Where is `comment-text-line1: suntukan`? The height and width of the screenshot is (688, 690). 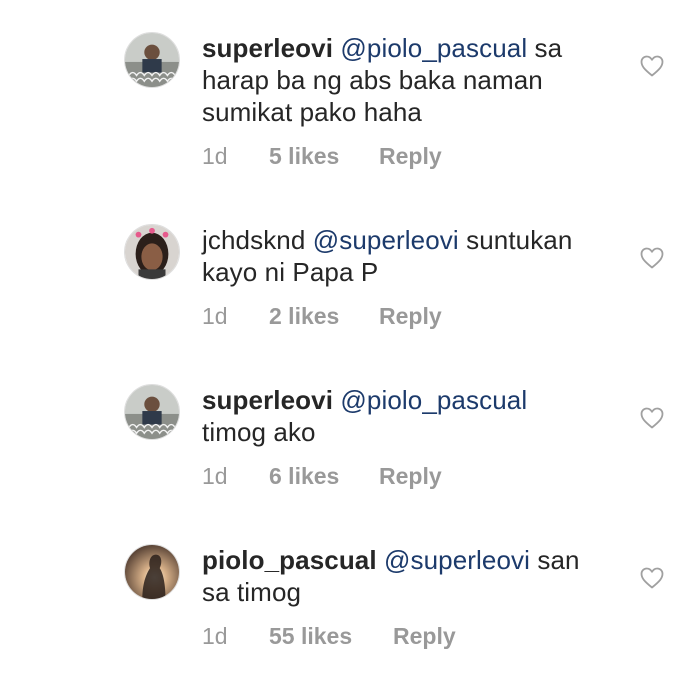 comment-text-line1: suntukan is located at coordinates (519, 240).